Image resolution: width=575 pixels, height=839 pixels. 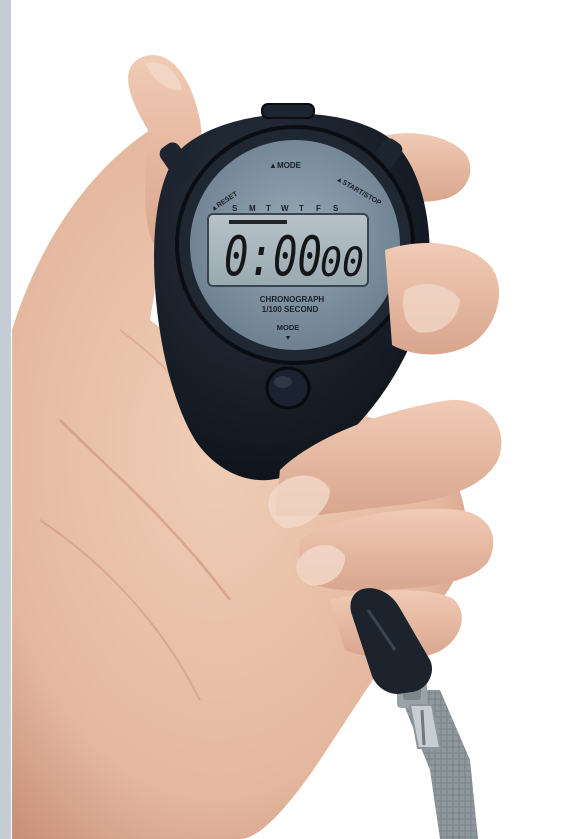 What do you see at coordinates (342, 263) in the screenshot?
I see `lcd-time-hundredths: 00` at bounding box center [342, 263].